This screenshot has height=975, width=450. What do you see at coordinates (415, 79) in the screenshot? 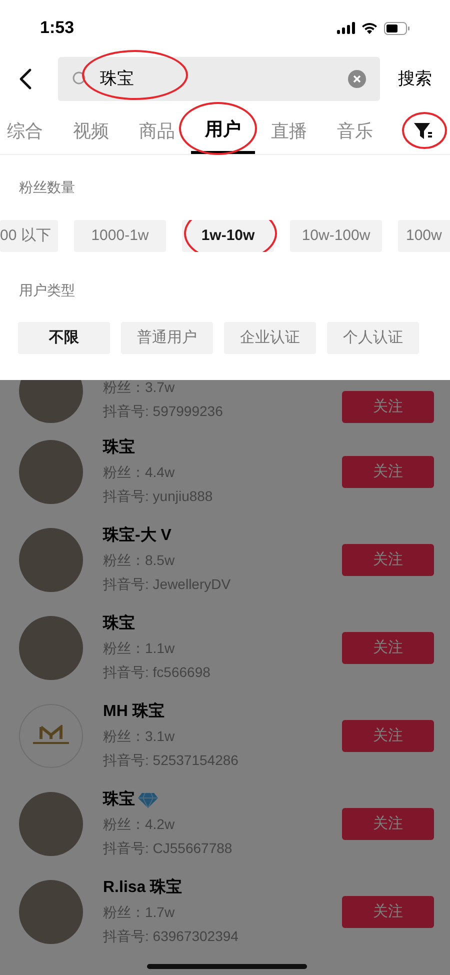
I see `search-button: 搜索` at bounding box center [415, 79].